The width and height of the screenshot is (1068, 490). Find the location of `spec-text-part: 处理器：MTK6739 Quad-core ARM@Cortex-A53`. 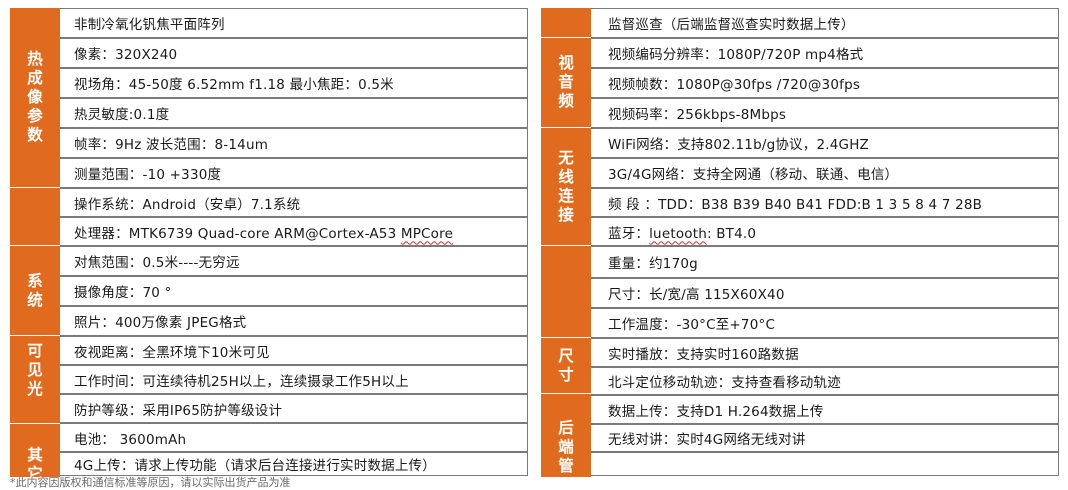

spec-text-part: 处理器：MTK6739 Quad-core ARM@Cortex-A53 is located at coordinates (237, 233).